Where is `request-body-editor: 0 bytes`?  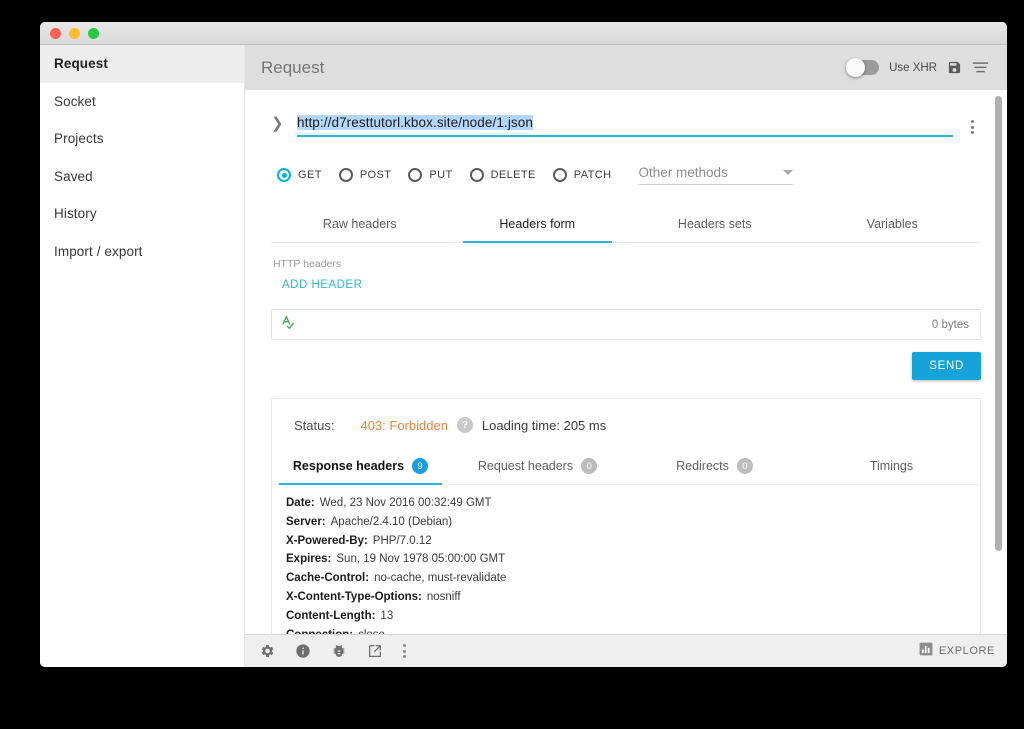
request-body-editor: 0 bytes is located at coordinates (626, 324).